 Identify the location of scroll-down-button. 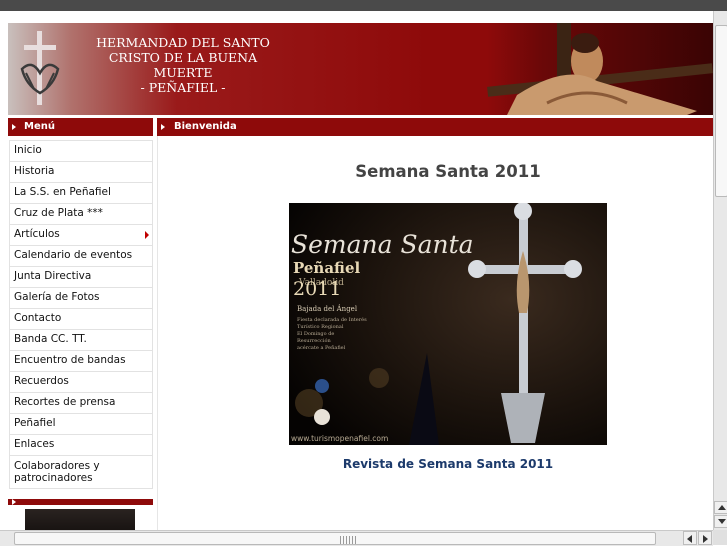
(720, 521).